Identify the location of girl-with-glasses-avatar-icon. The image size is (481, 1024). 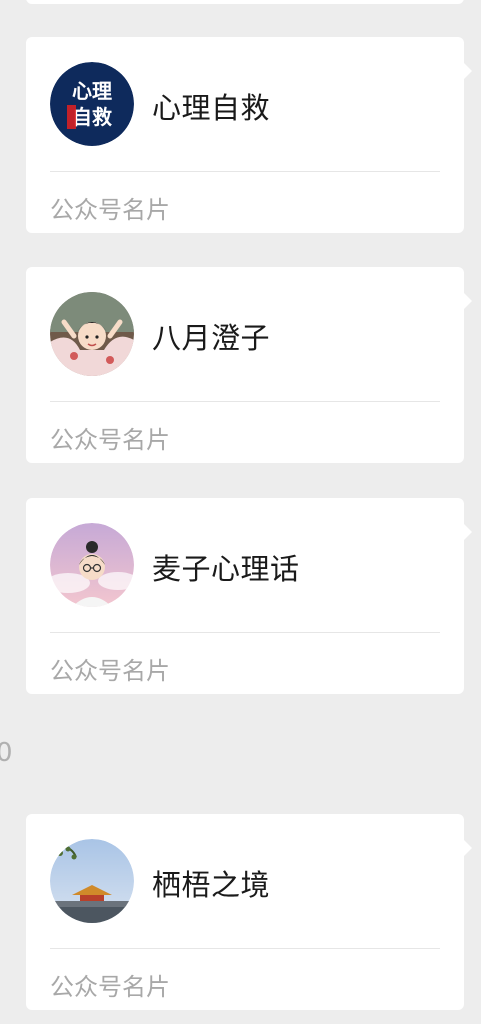
(92, 565).